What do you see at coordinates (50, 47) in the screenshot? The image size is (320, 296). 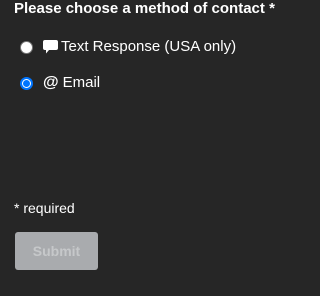 I see `chat-bubble-icon` at bounding box center [50, 47].